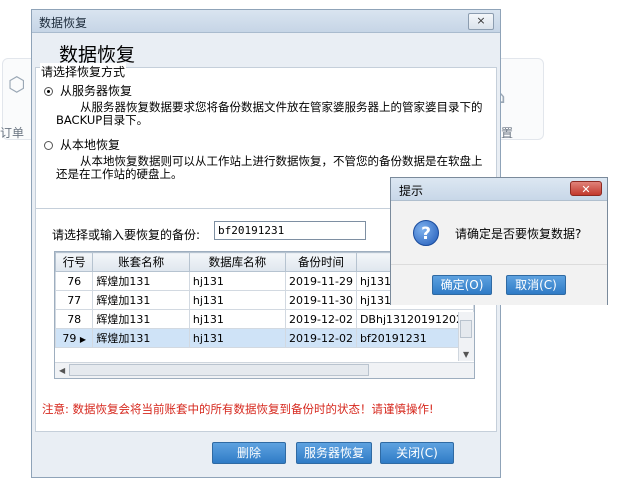 The width and height of the screenshot is (638, 498). What do you see at coordinates (481, 21) in the screenshot?
I see `close-icon: ×` at bounding box center [481, 21].